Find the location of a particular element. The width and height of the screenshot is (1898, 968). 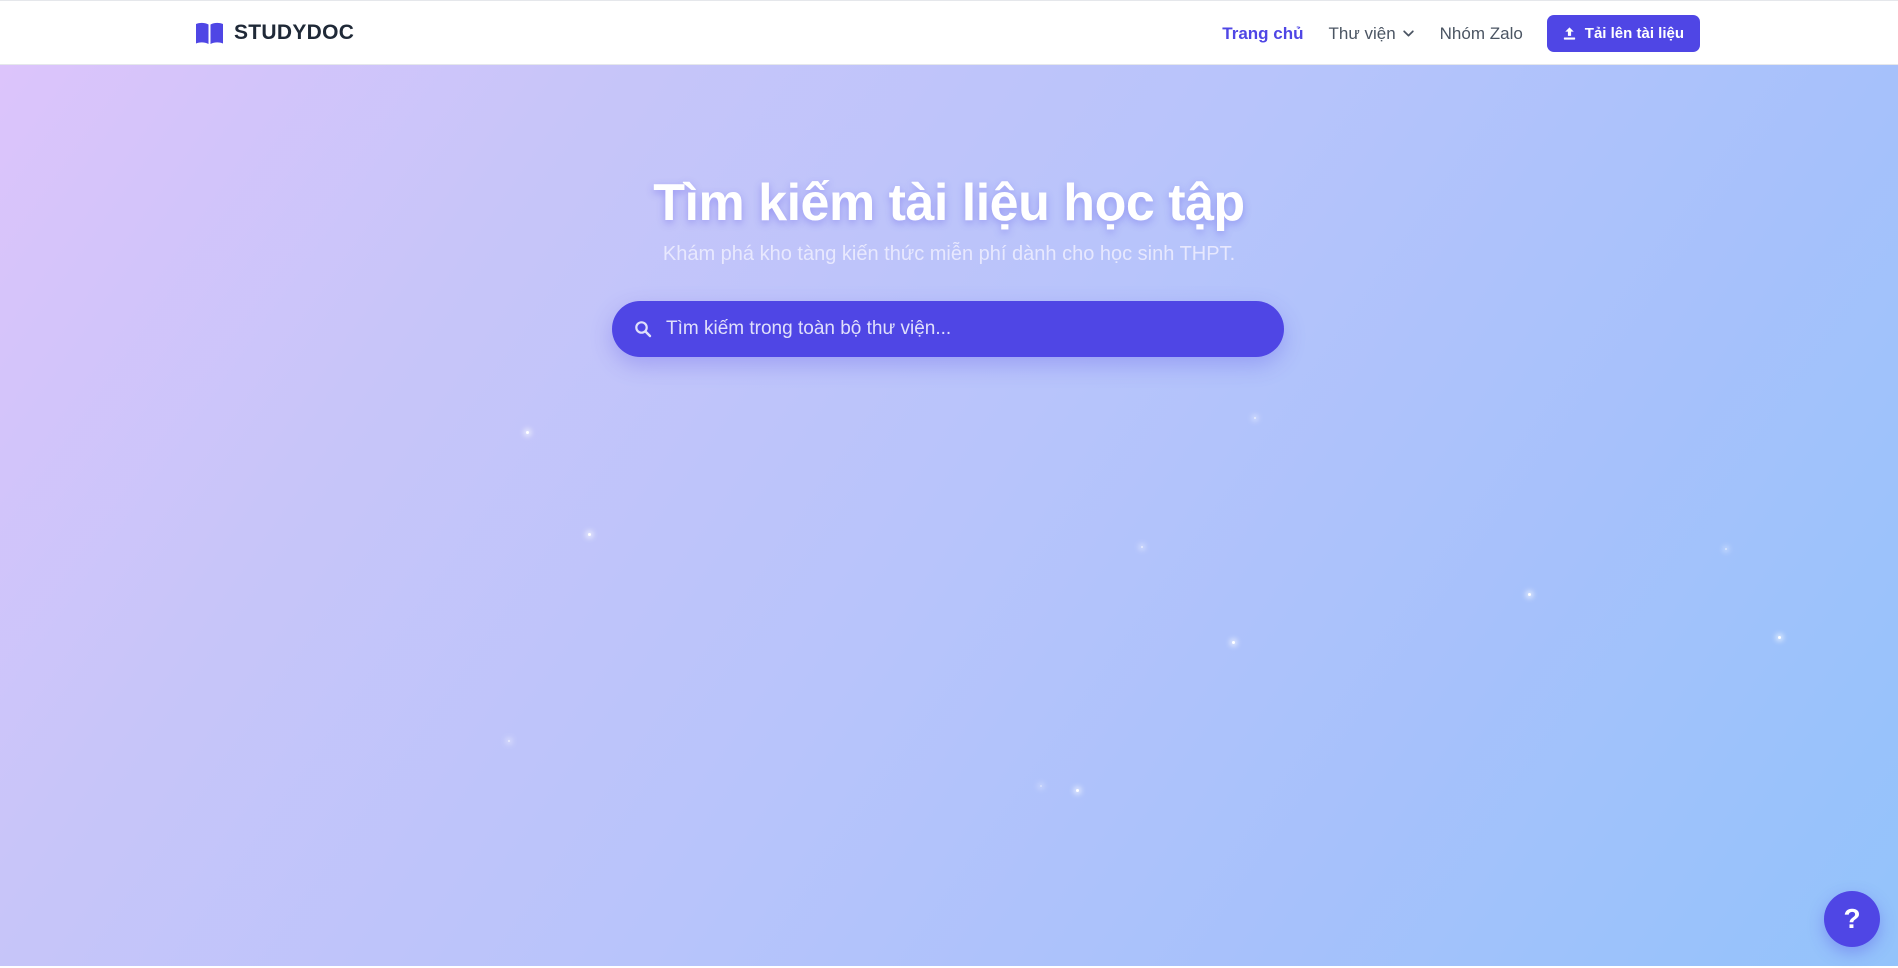

chevron-down-icon is located at coordinates (1408, 33).